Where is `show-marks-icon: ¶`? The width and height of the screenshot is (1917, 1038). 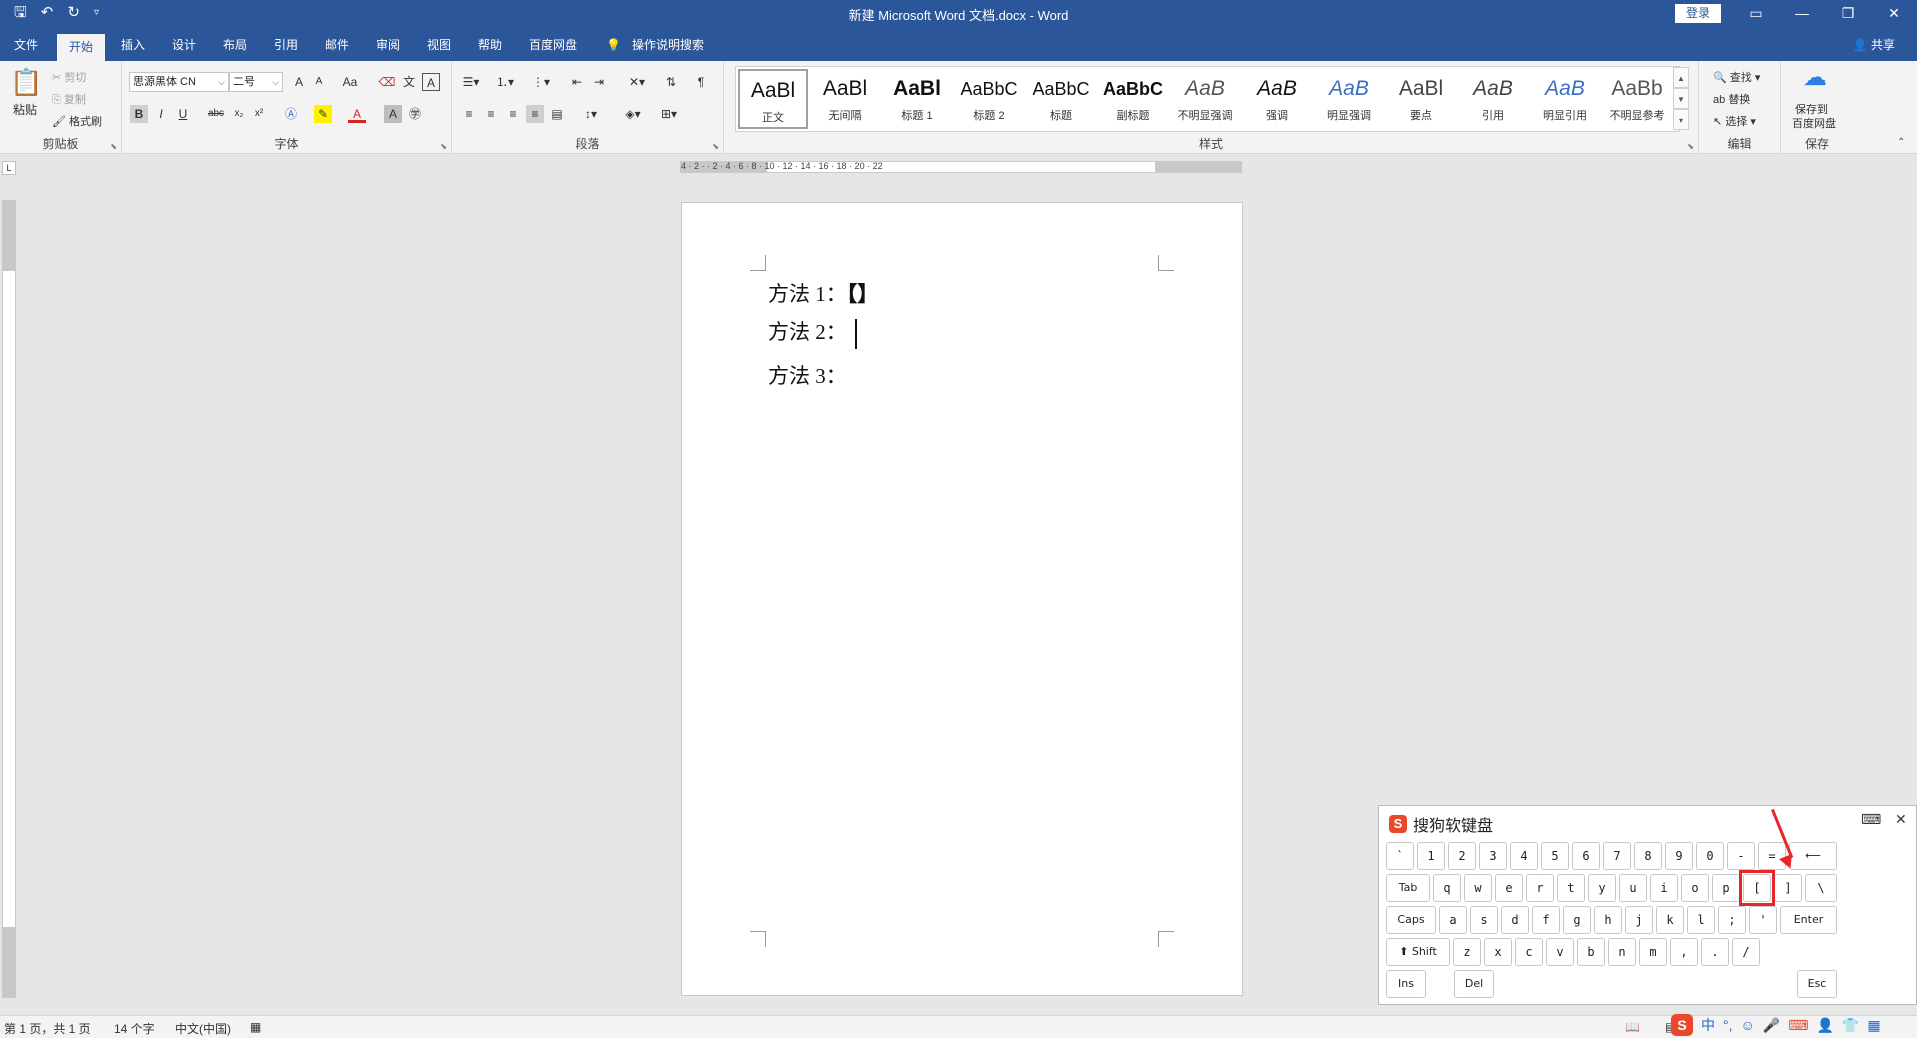 show-marks-icon: ¶ is located at coordinates (701, 82).